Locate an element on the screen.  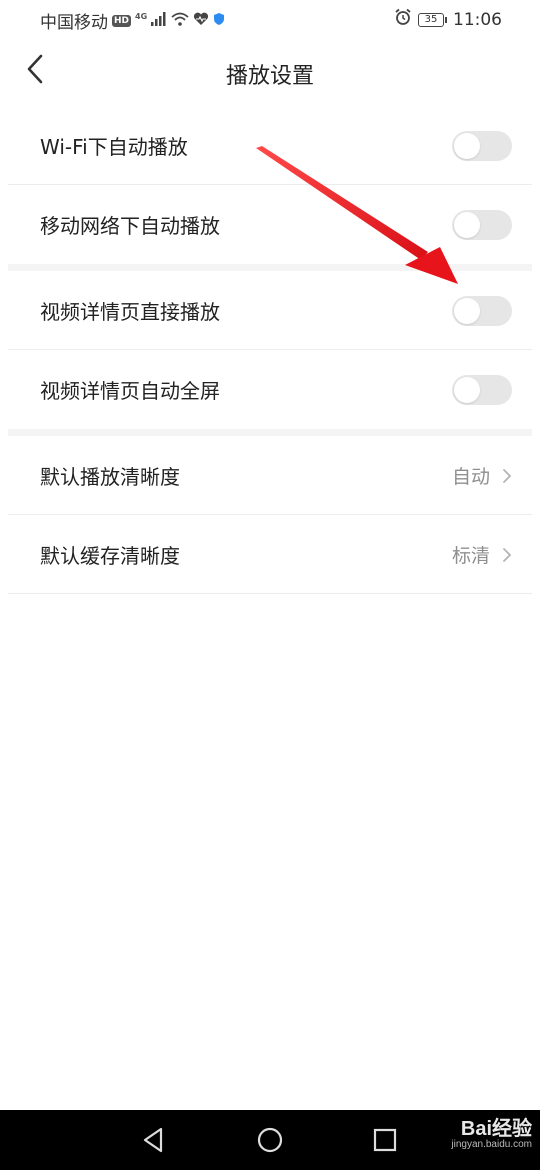
setting-label: 默认缓存清晰度 is located at coordinates (110, 556).